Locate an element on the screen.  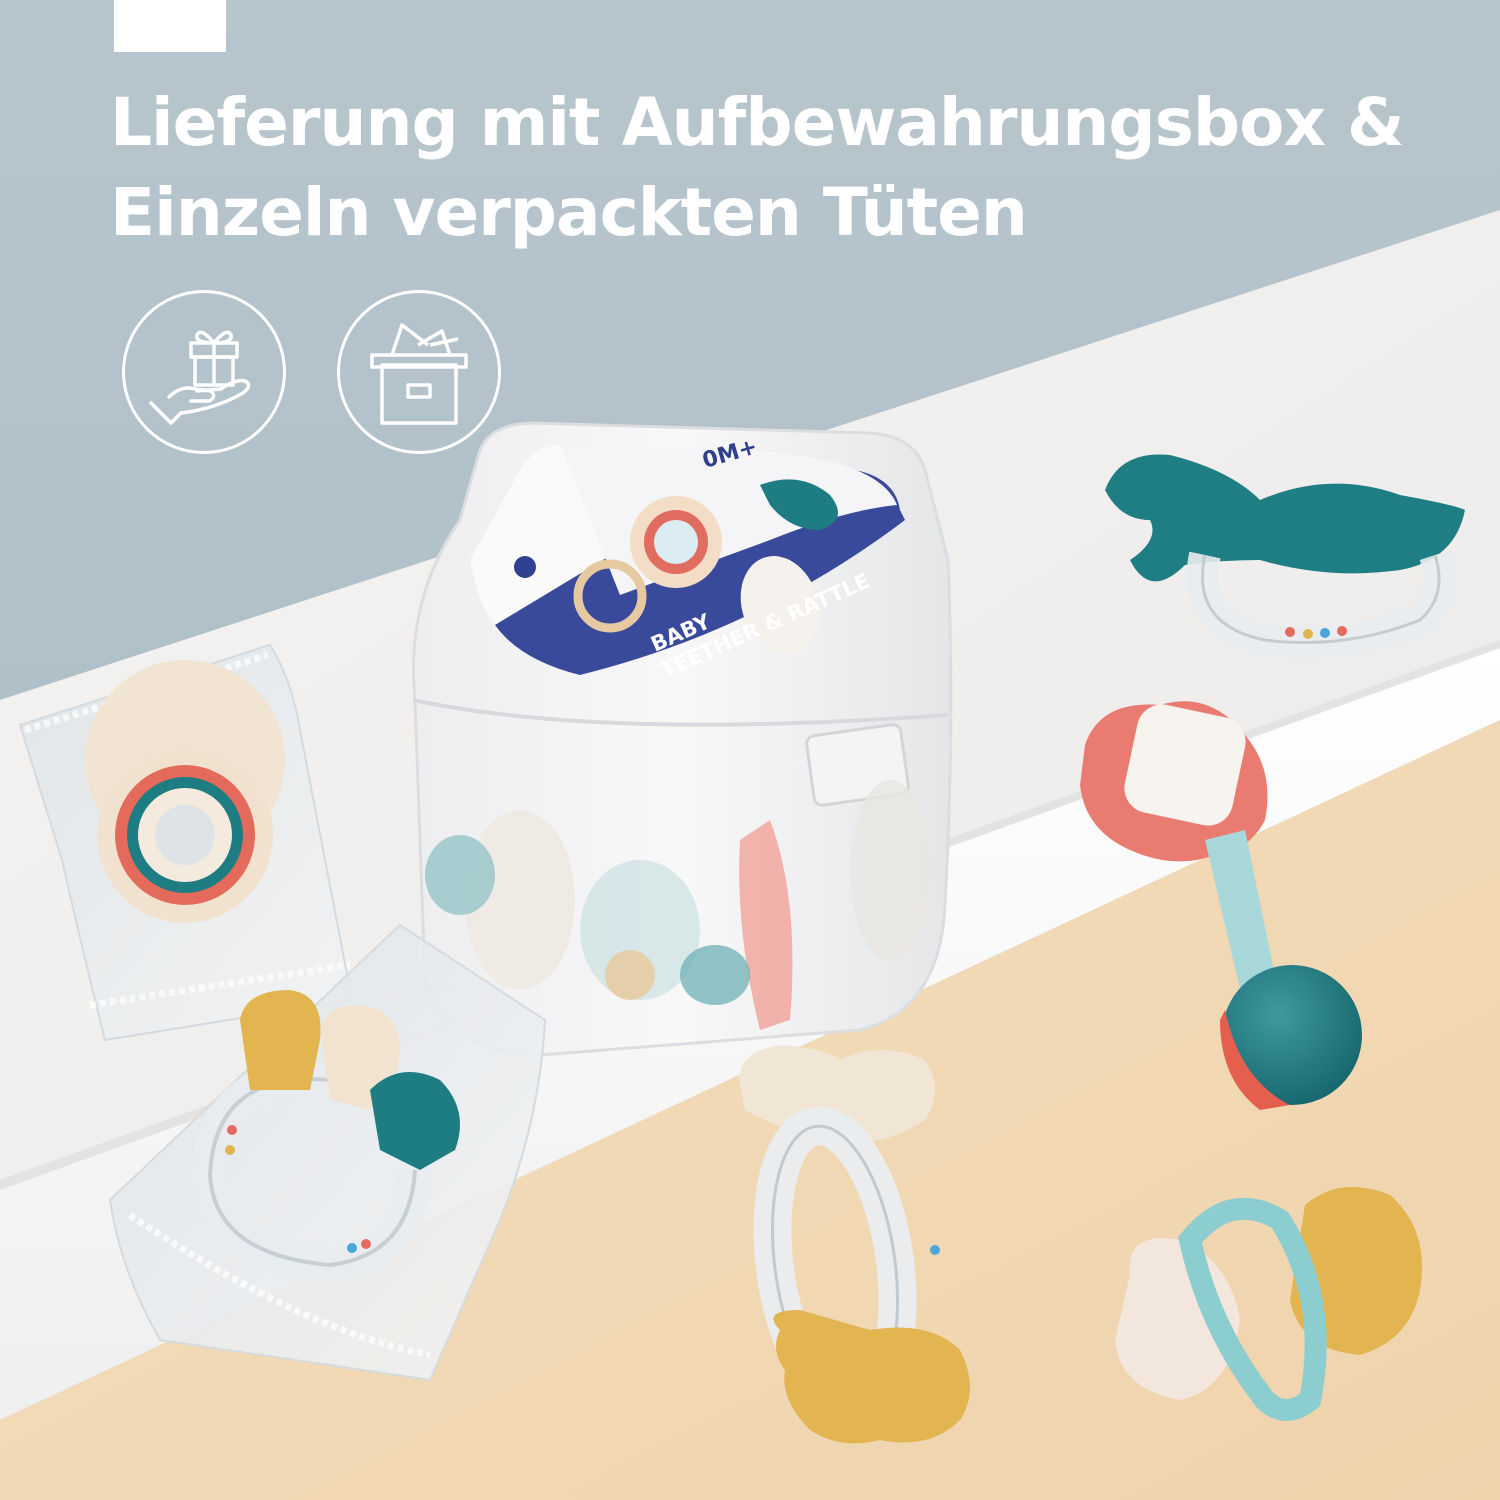
gift-in-hand-icon is located at coordinates (204, 372).